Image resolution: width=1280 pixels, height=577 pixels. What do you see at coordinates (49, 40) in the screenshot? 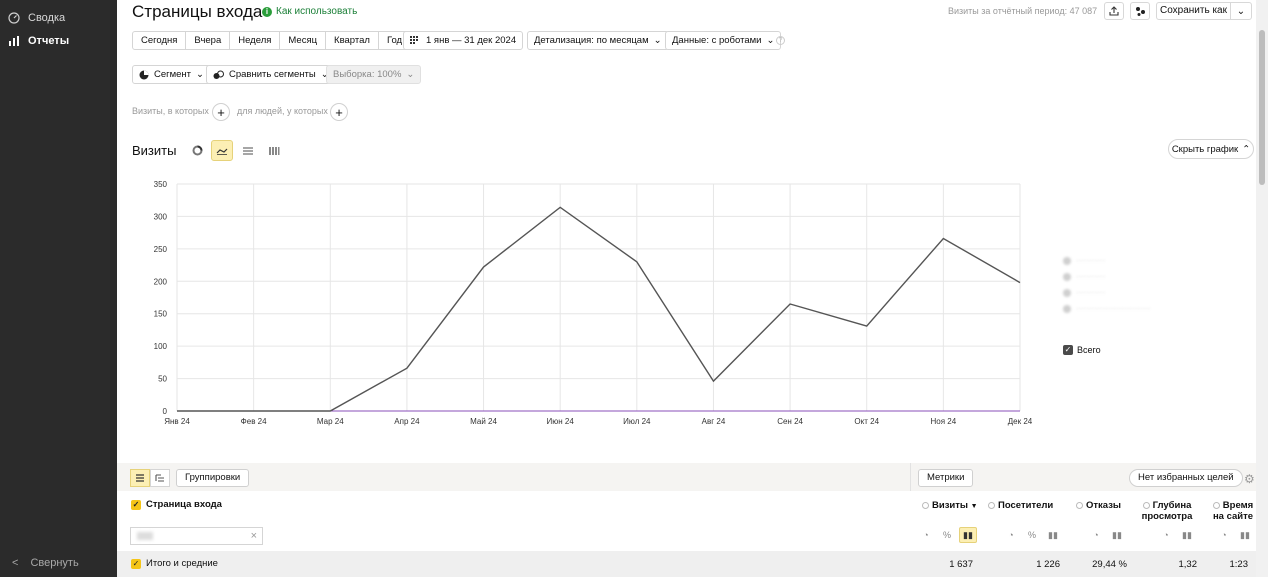
I see `sidebar-item-label: Отчеты` at bounding box center [49, 40].